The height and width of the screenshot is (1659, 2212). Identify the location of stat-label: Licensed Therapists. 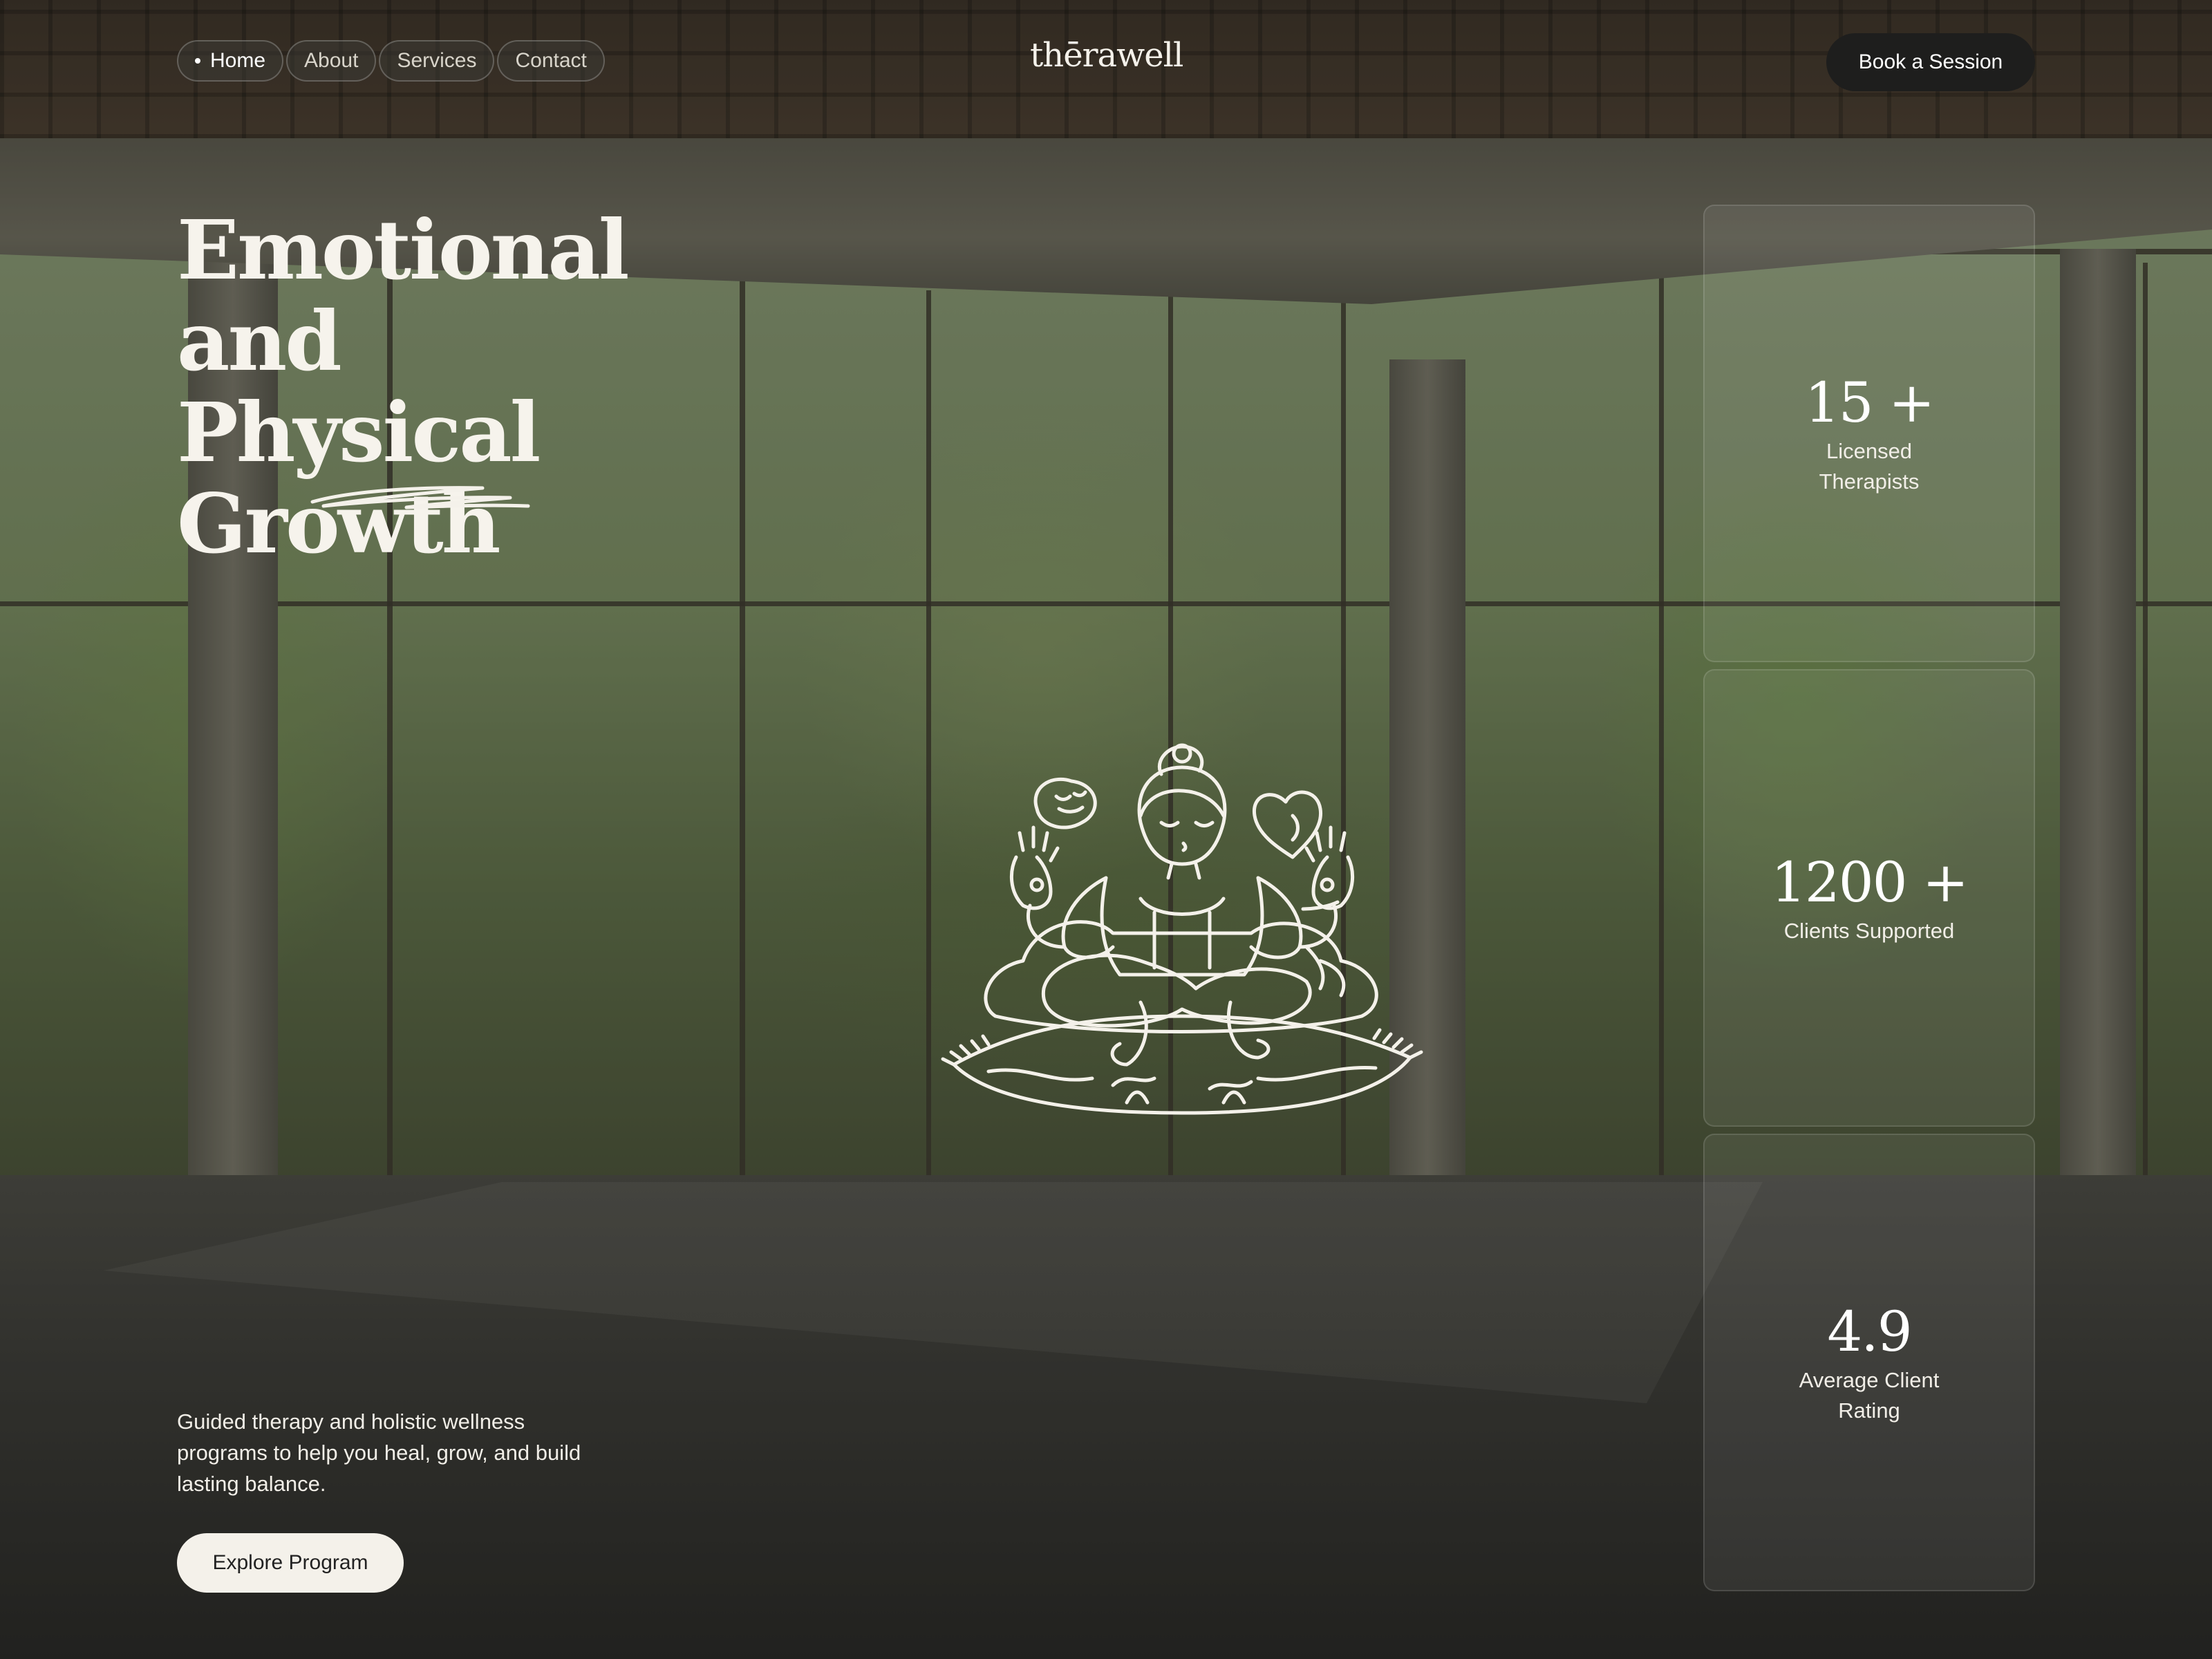
(1869, 467).